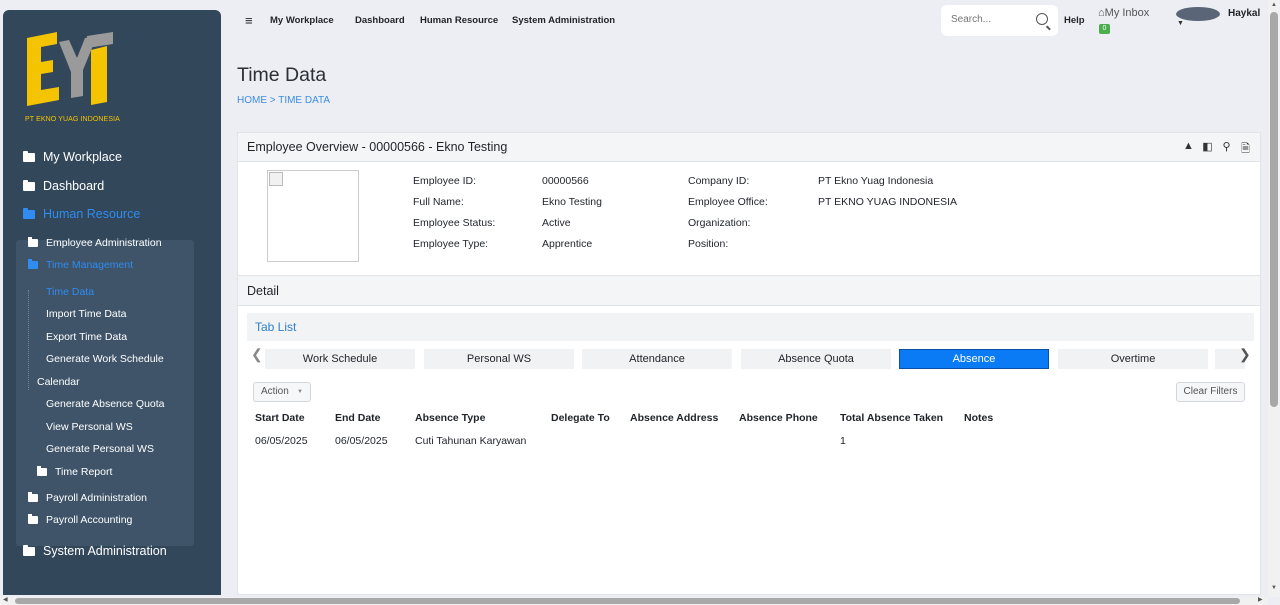 This screenshot has width=1280, height=605. I want to click on field-value: Active, so click(556, 223).